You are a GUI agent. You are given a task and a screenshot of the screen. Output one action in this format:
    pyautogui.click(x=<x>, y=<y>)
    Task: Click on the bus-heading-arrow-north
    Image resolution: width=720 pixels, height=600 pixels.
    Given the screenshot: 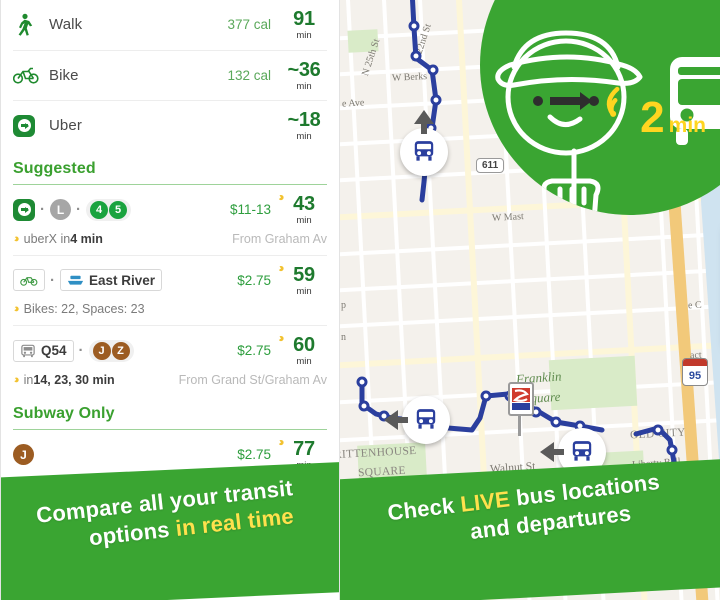 What is the action you would take?
    pyautogui.click(x=424, y=122)
    